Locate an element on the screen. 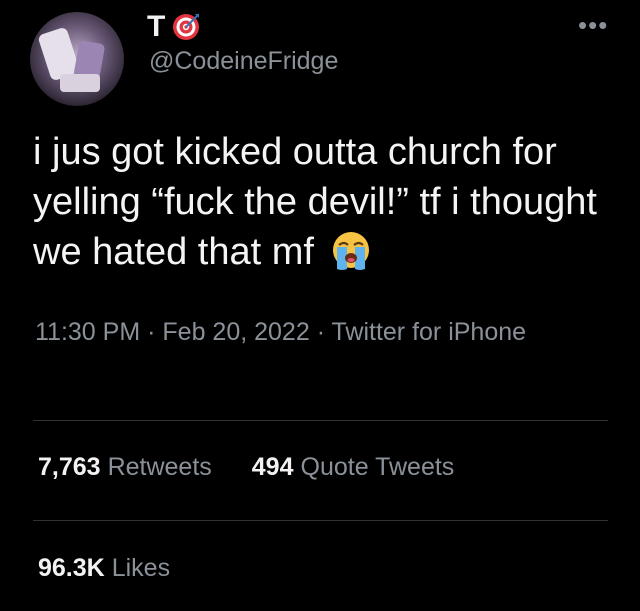 Image resolution: width=640 pixels, height=611 pixels. tweet-source: Twitter for iPhone is located at coordinates (429, 332).